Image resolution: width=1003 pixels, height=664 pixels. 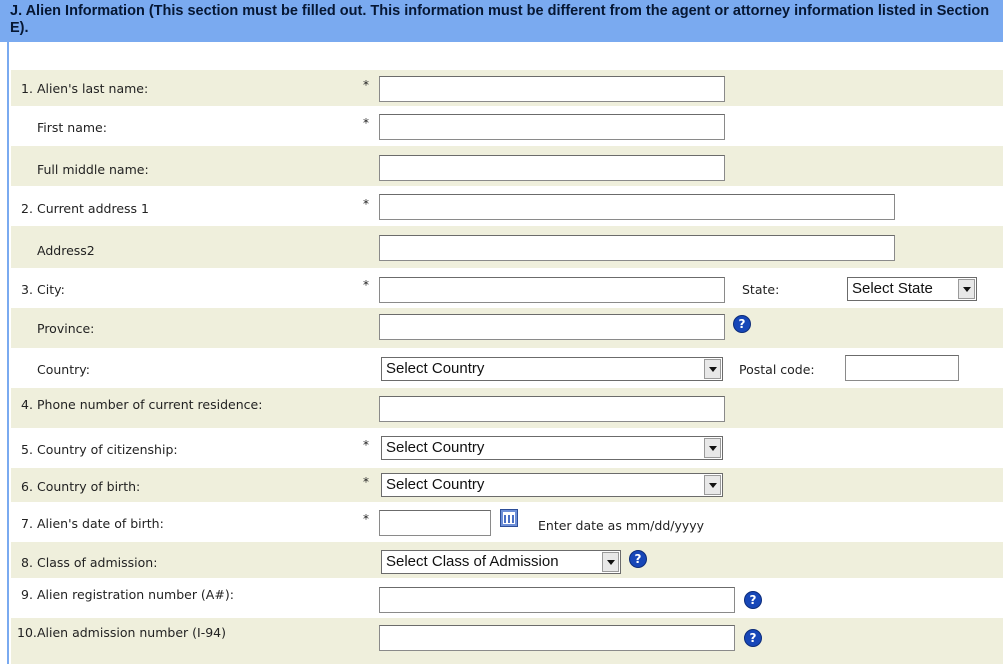 I want to click on row-registration-number: 9. Alien registration number (A#): ?, so click(x=507, y=598).